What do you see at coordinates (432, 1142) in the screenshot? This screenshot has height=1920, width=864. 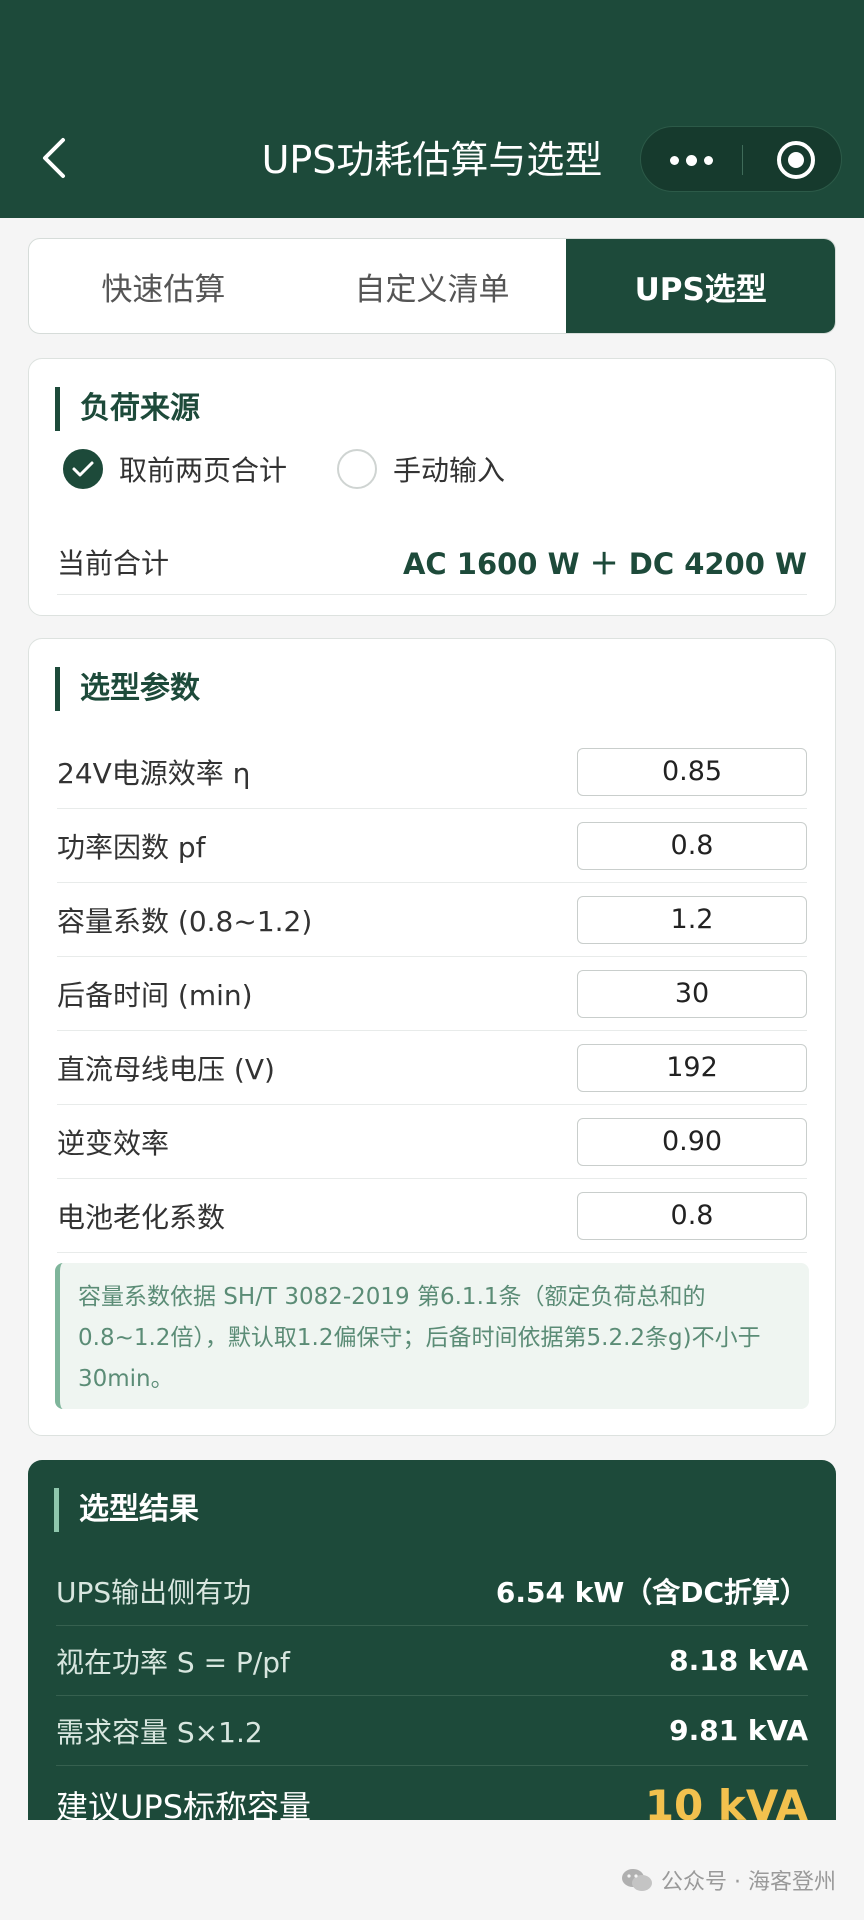 I see `param-row-inverter-efficiency: 逆变效率` at bounding box center [432, 1142].